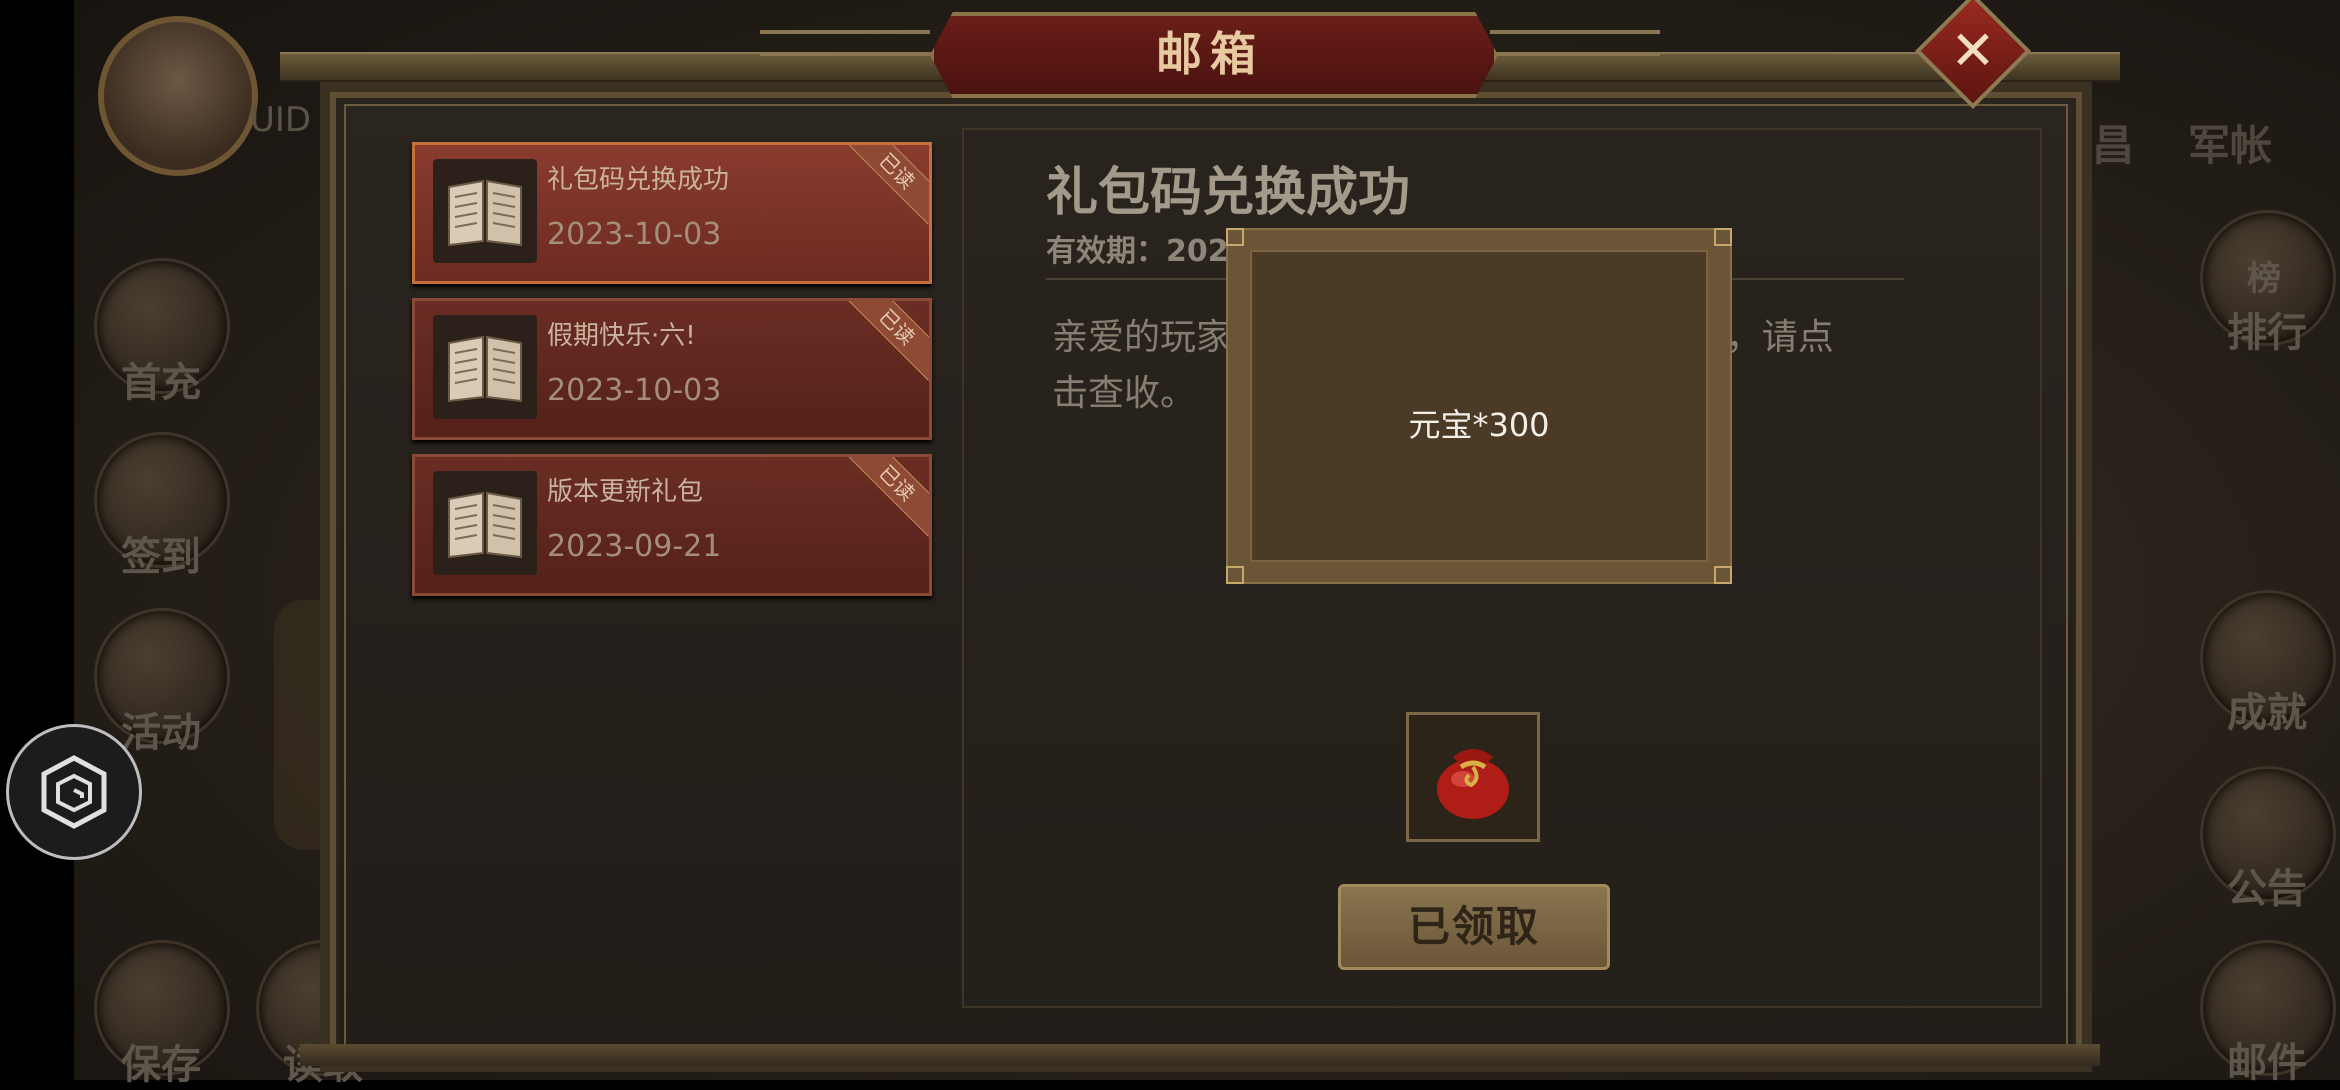 Image resolution: width=2340 pixels, height=1090 pixels. Describe the element at coordinates (625, 492) in the screenshot. I see `mail-title: 版本更新礼包` at that location.